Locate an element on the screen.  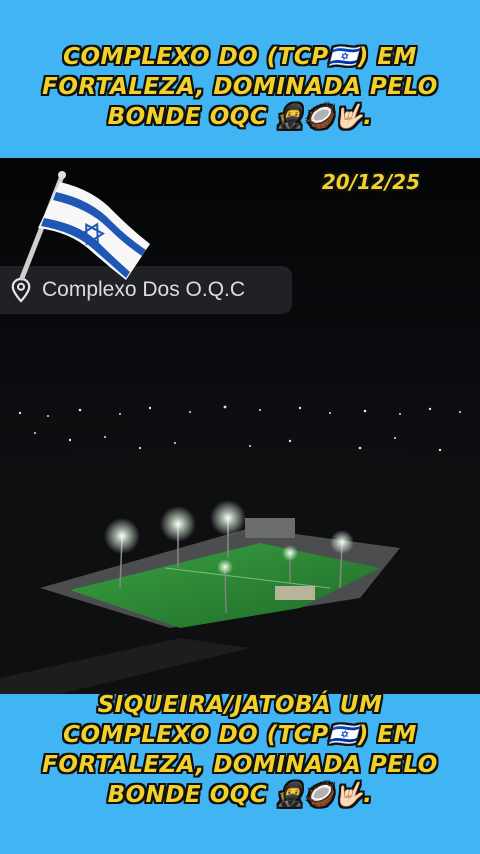
bottom-caption-line-3: FORTALEZA, DOMINADA PELO is located at coordinates (240, 765).